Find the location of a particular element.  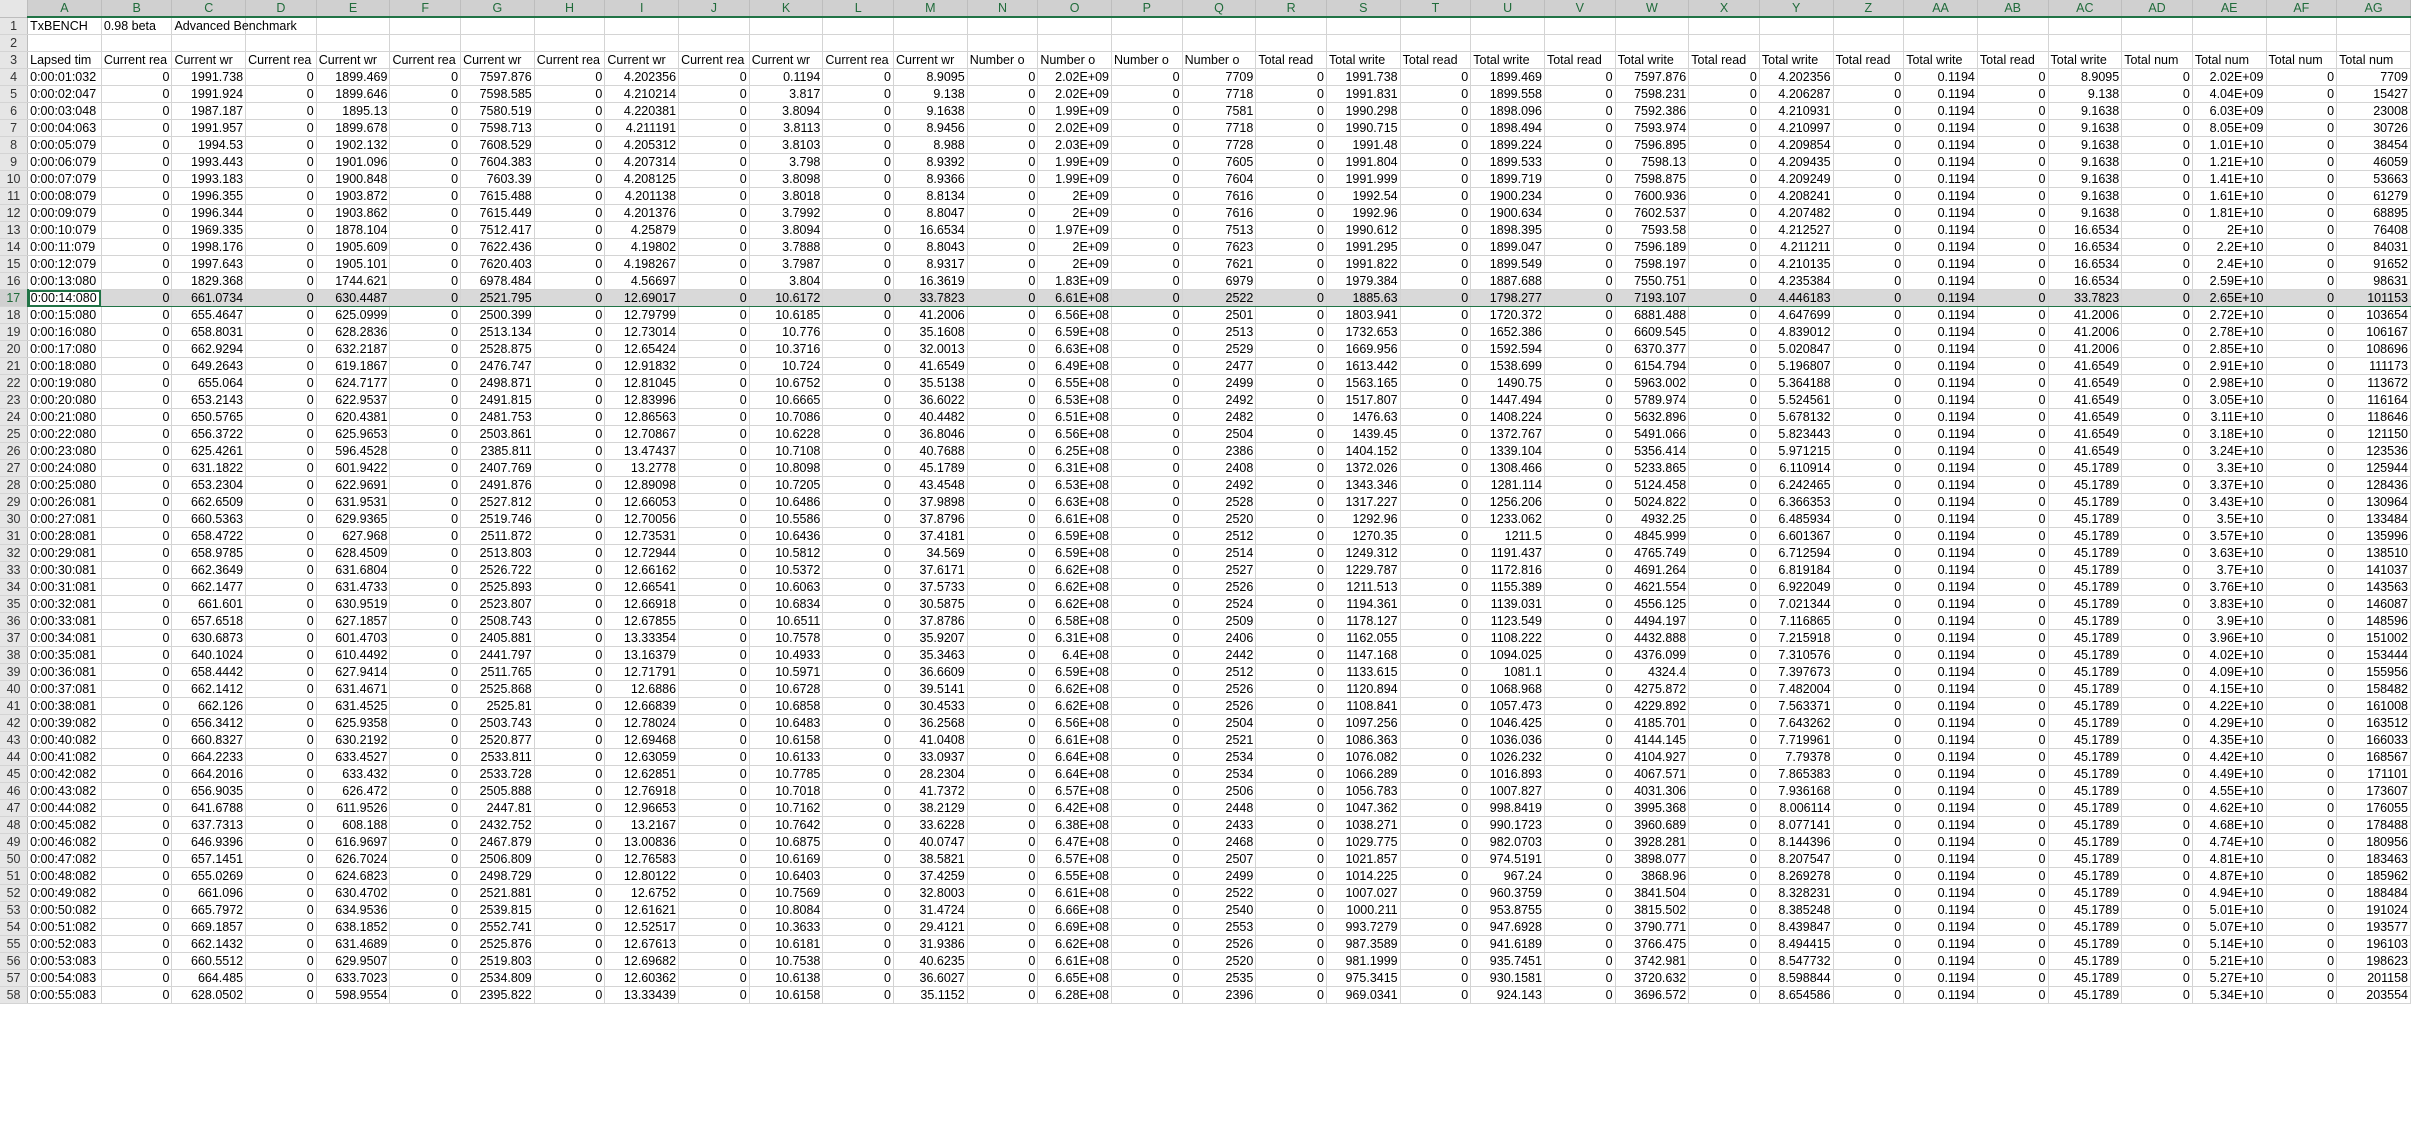

cell-ag2 is located at coordinates (2373, 43).